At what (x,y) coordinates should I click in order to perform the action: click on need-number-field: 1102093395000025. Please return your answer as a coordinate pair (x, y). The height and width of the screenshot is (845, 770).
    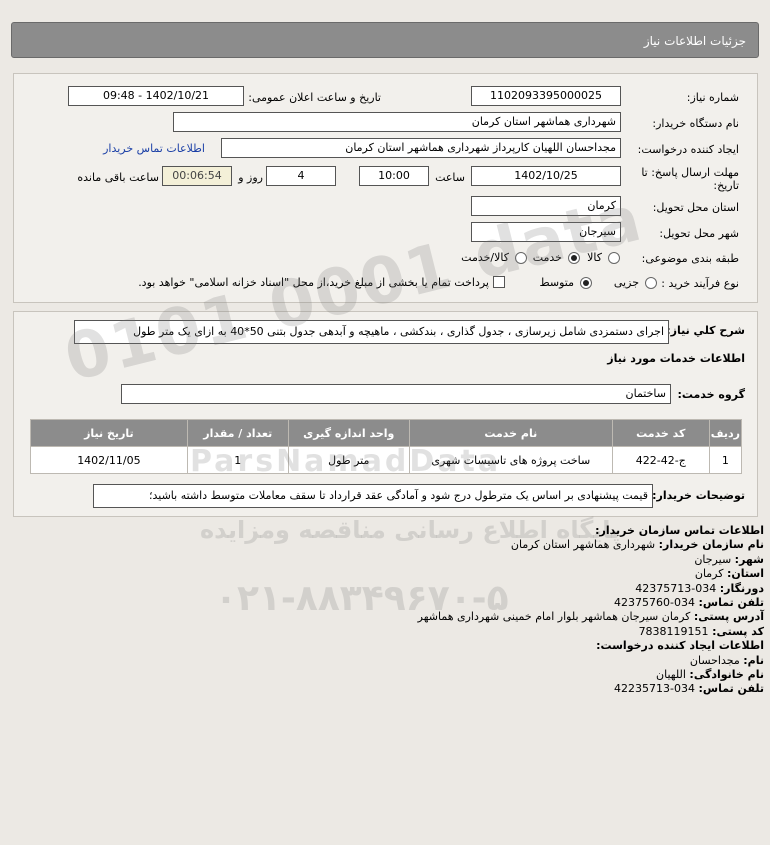
    Looking at the image, I should click on (546, 96).